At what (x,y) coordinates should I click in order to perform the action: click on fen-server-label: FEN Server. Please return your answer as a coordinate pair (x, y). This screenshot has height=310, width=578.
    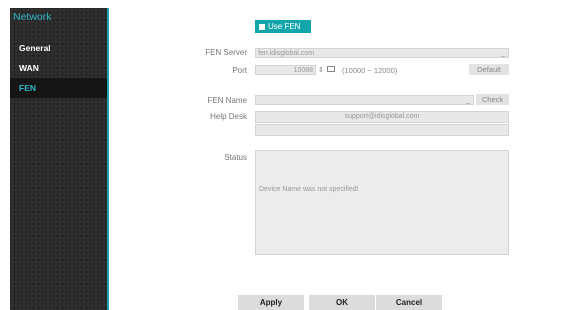
    Looking at the image, I should click on (226, 52).